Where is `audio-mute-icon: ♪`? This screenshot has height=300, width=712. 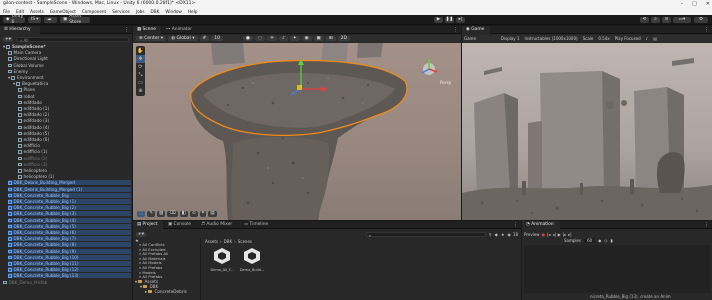 audio-mute-icon: ♪ is located at coordinates (647, 38).